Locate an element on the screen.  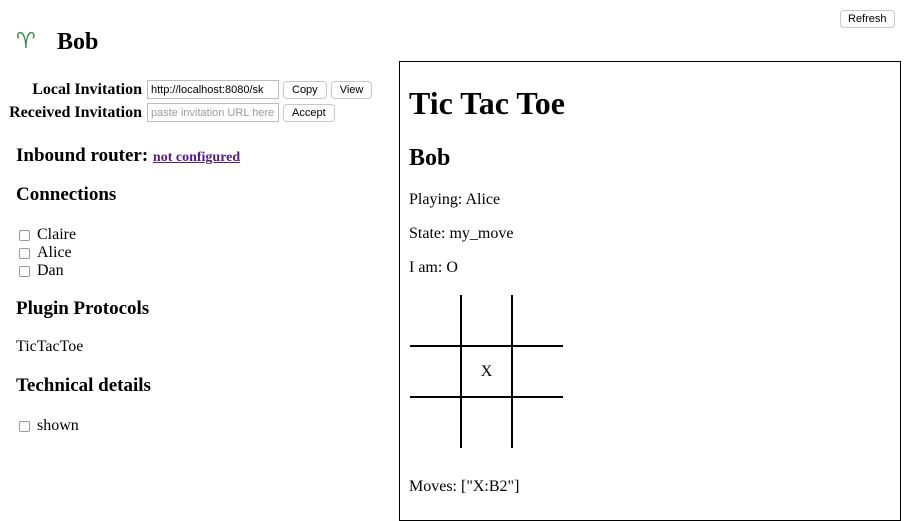
board-cell-b3 is located at coordinates (537, 371).